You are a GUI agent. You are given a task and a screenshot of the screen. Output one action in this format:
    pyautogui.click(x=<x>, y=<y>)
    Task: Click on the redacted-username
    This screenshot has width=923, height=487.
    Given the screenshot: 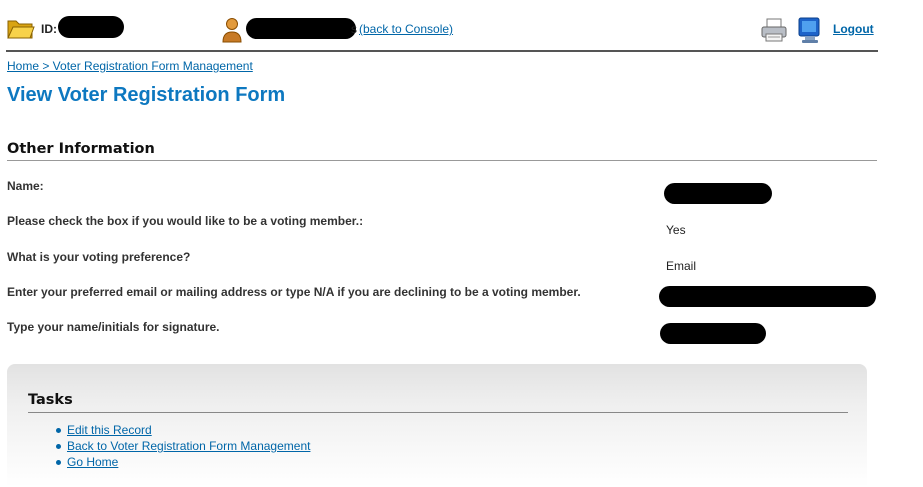 What is the action you would take?
    pyautogui.click(x=301, y=28)
    